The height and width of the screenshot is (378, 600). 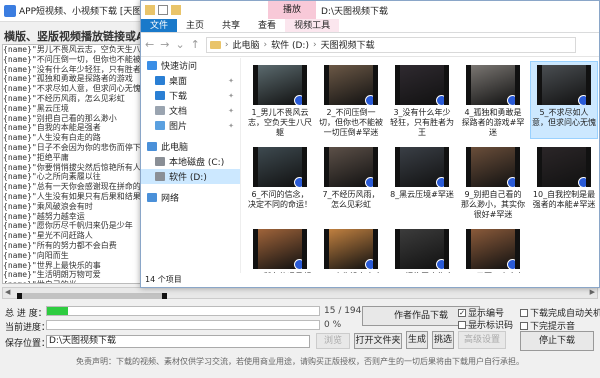 I want to click on video-file-tile: 4_孤独和勇敢是探路者的游戏#罕迷, so click(x=493, y=100).